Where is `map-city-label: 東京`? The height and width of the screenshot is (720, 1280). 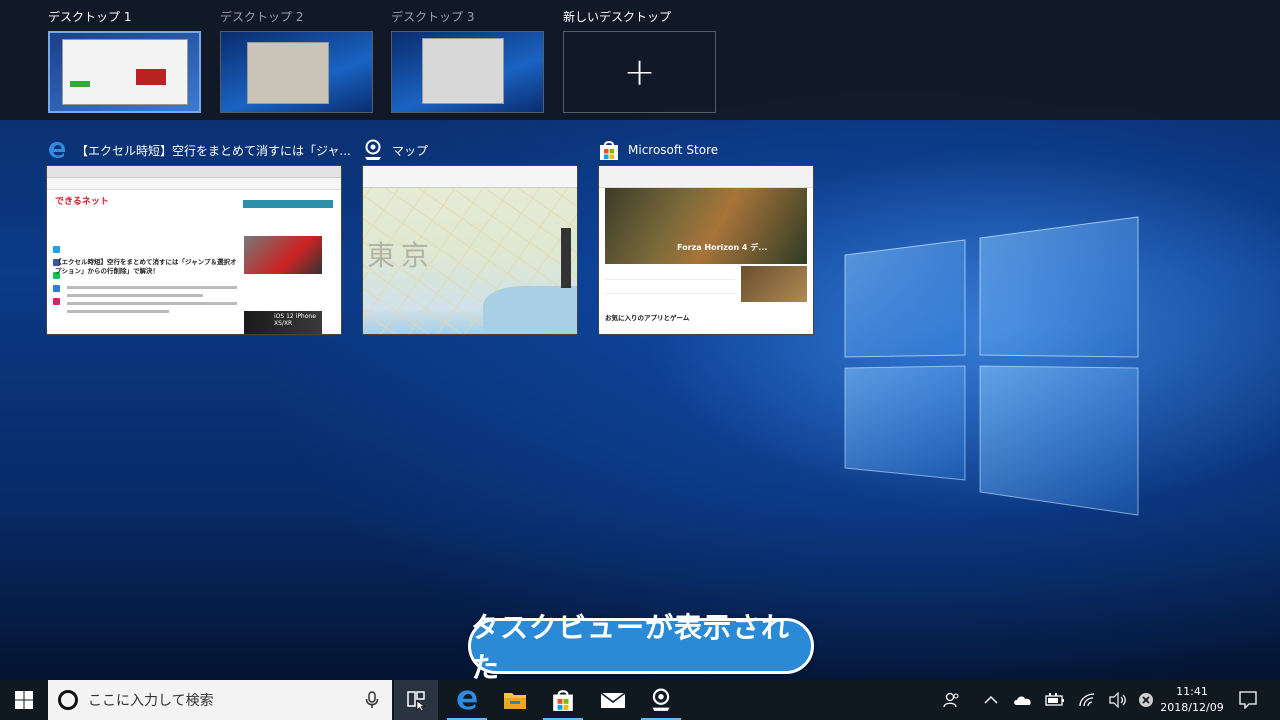
map-city-label: 東京 is located at coordinates (401, 255).